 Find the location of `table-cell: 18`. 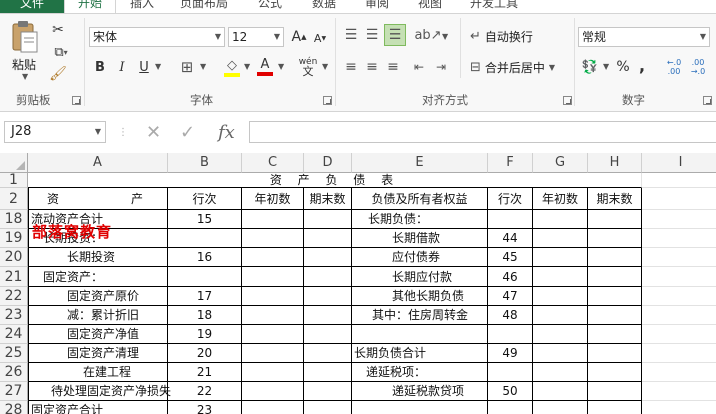

table-cell: 18 is located at coordinates (205, 315).